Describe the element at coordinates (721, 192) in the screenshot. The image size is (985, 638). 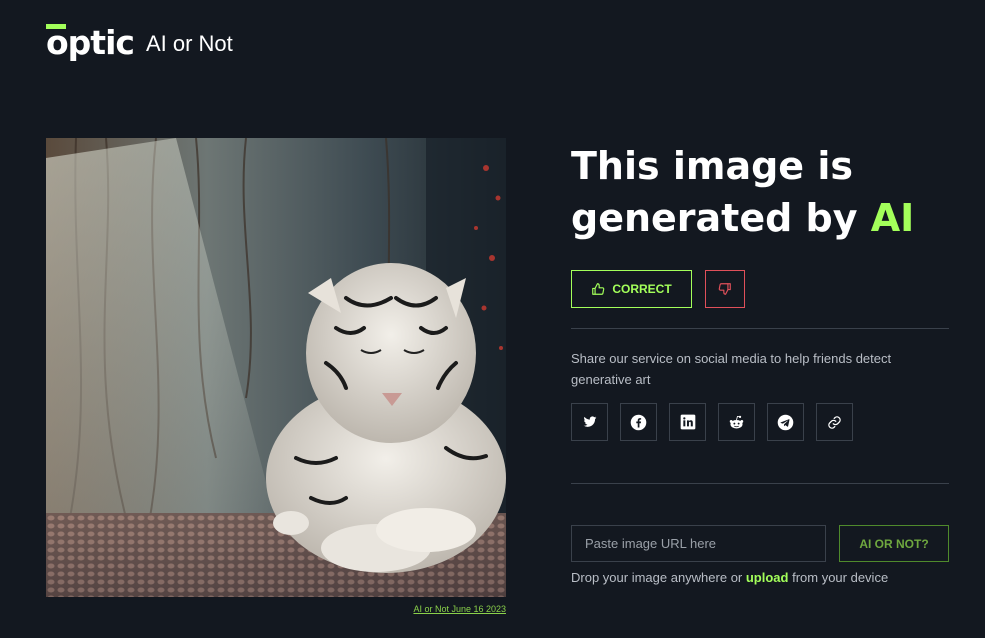
I see `result-title-prefix: This image is generated by` at that location.